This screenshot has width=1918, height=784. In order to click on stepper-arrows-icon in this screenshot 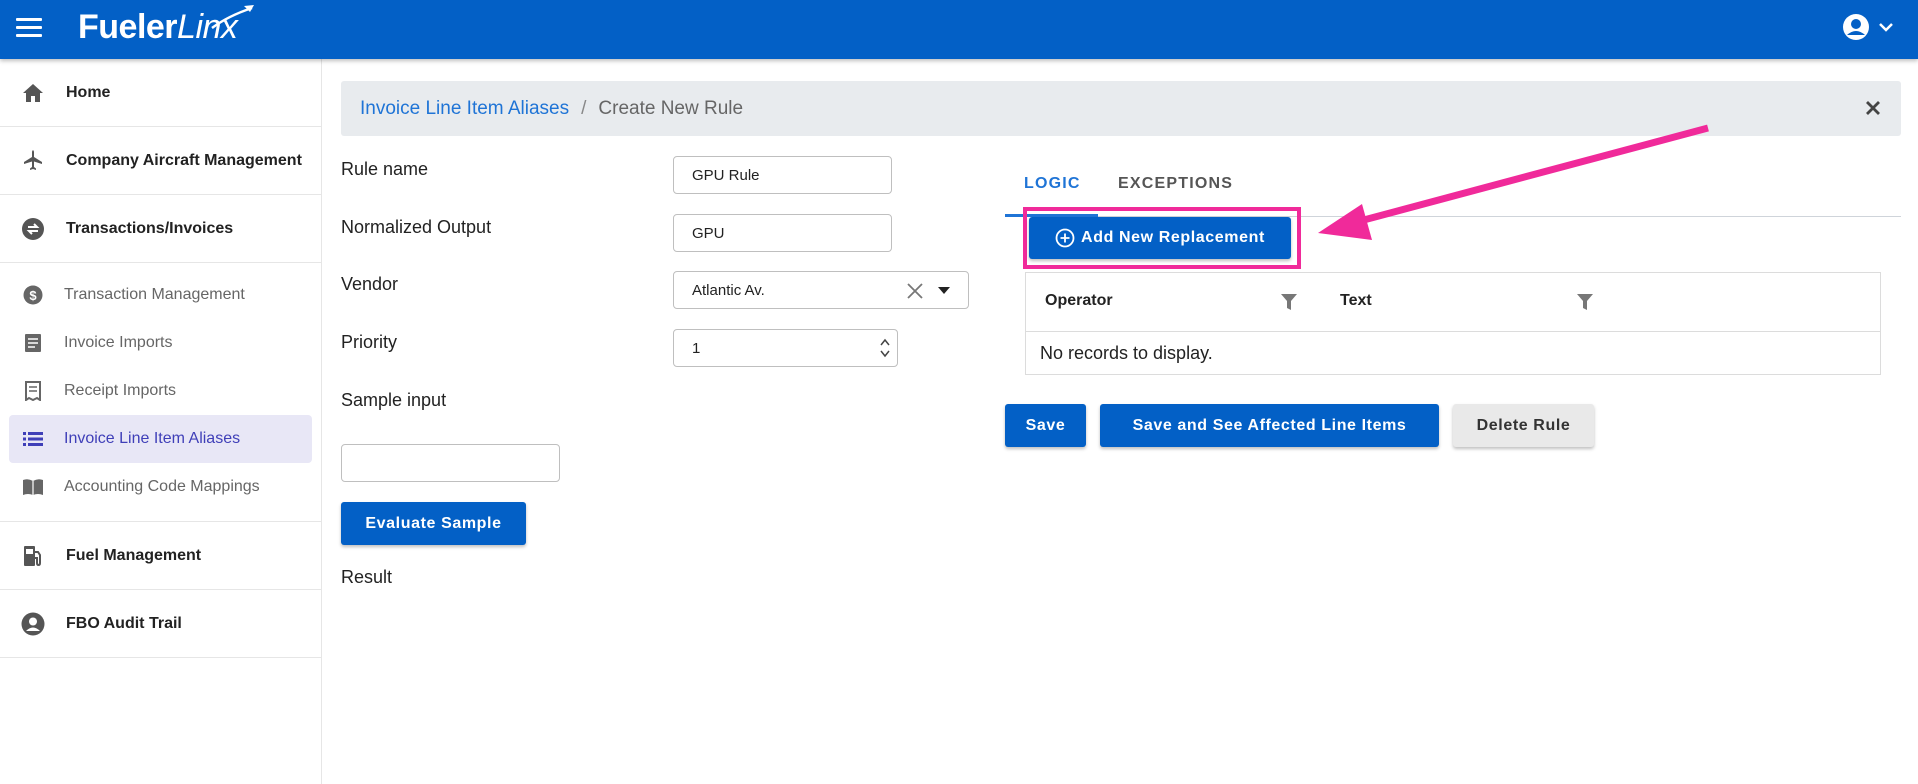, I will do `click(885, 348)`.